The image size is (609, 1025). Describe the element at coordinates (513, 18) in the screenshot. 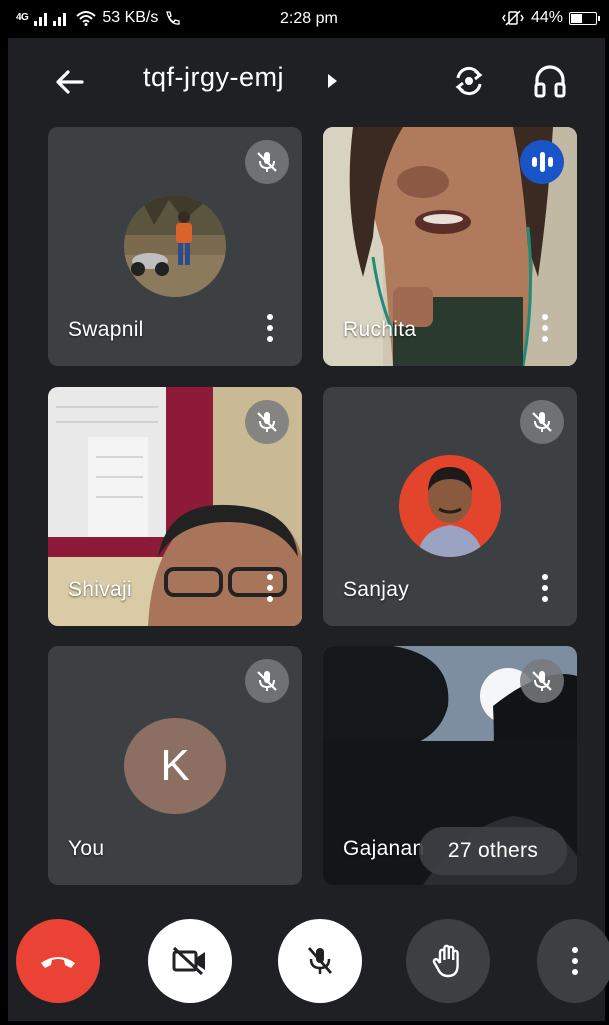

I see `vibrate-icon` at that location.